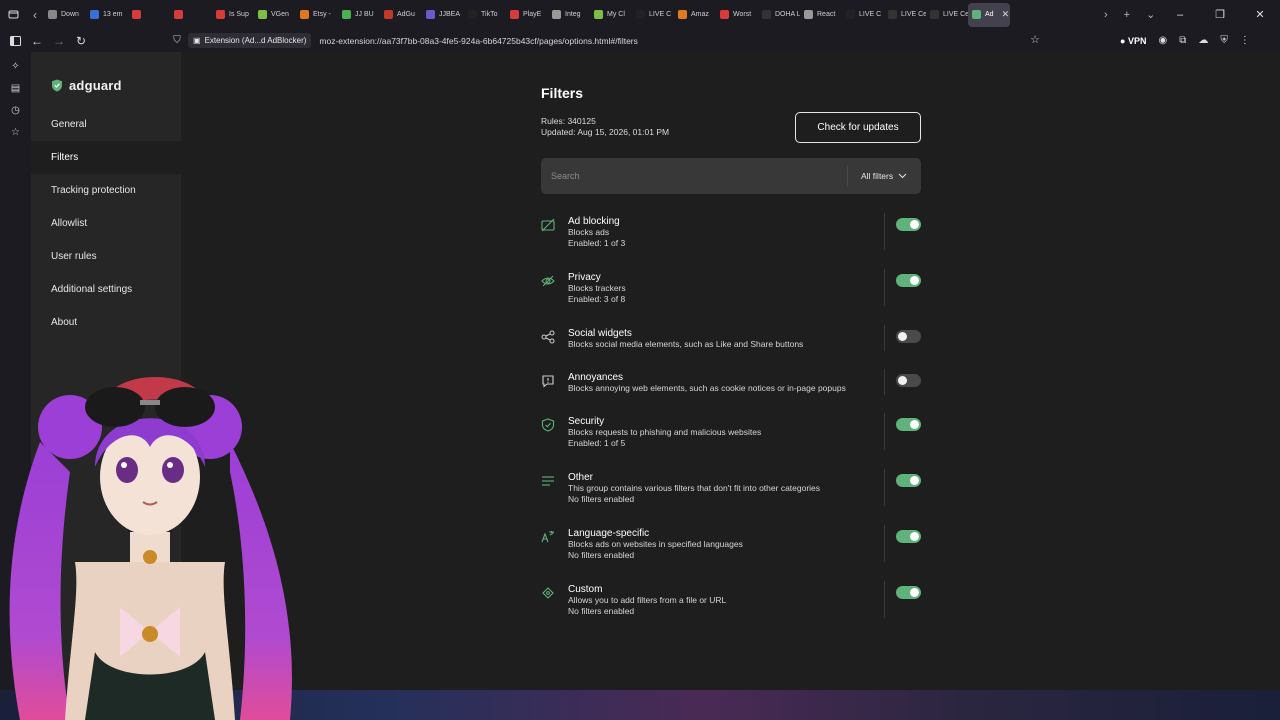 Image resolution: width=1280 pixels, height=720 pixels. Describe the element at coordinates (1150, 14) in the screenshot. I see `tab-list-button: ⌄` at that location.